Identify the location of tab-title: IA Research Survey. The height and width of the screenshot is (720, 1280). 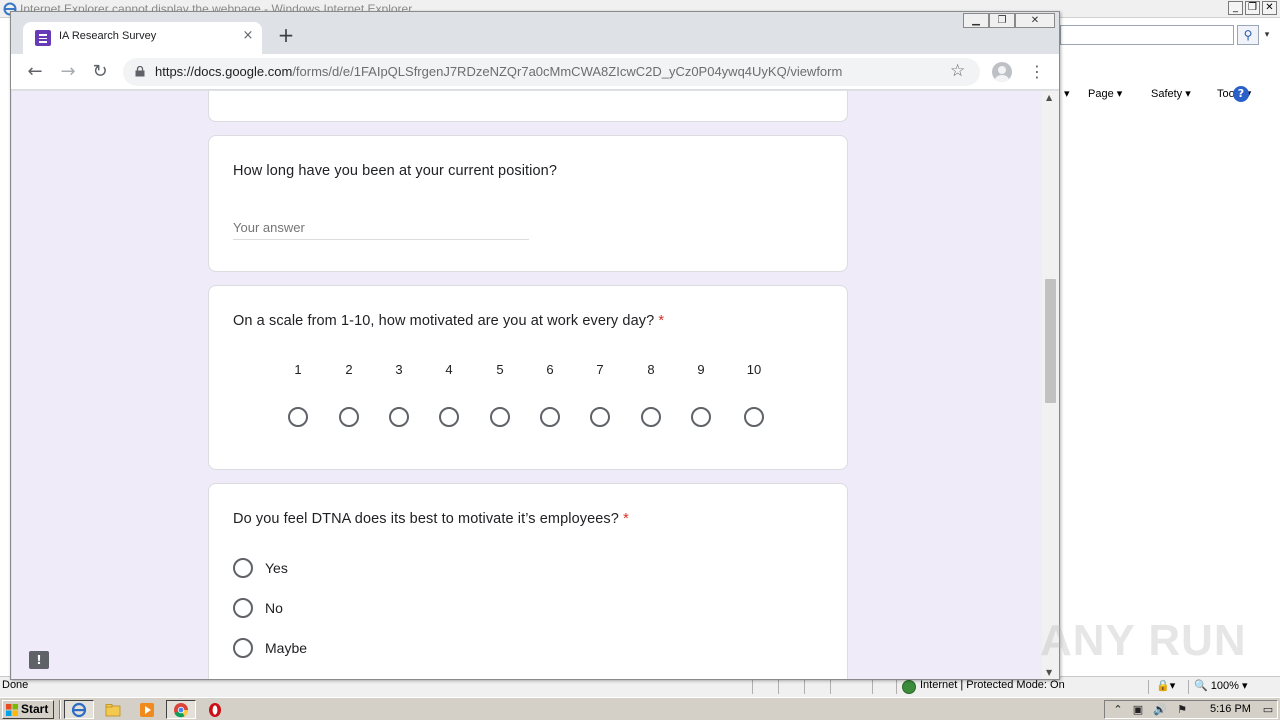
(108, 36).